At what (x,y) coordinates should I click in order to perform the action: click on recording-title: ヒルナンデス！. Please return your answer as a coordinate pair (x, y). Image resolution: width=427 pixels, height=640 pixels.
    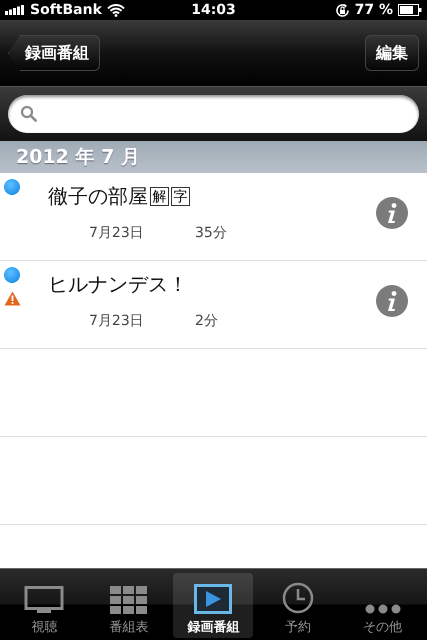
    Looking at the image, I should click on (118, 284).